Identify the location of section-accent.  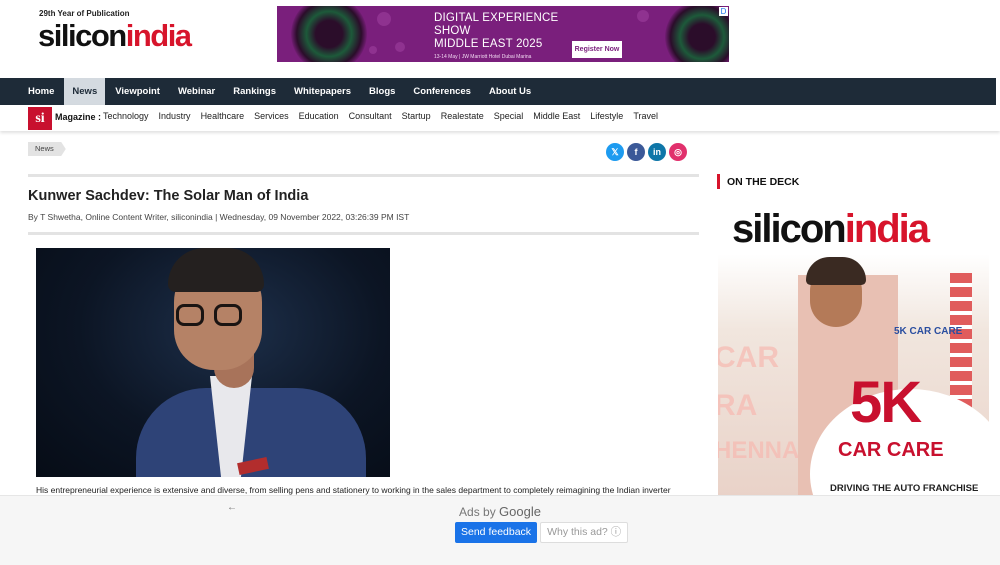
(718, 181).